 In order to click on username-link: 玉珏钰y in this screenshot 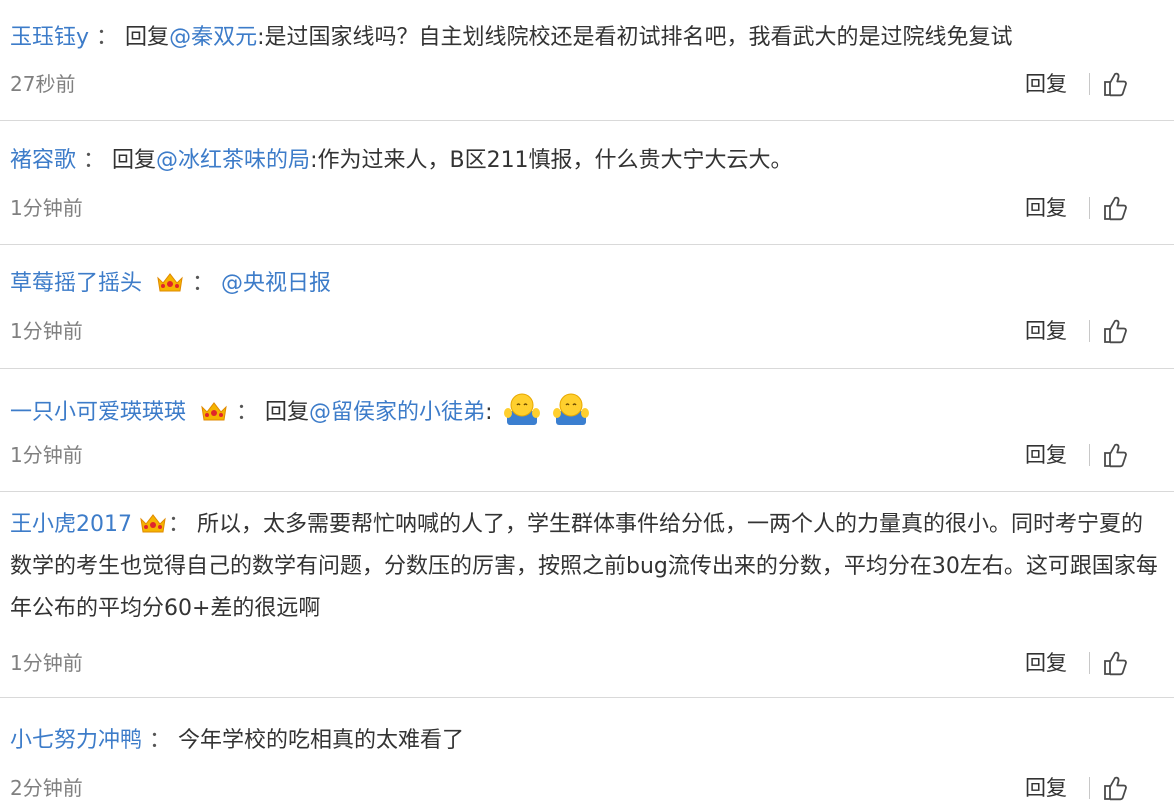, I will do `click(49, 37)`.